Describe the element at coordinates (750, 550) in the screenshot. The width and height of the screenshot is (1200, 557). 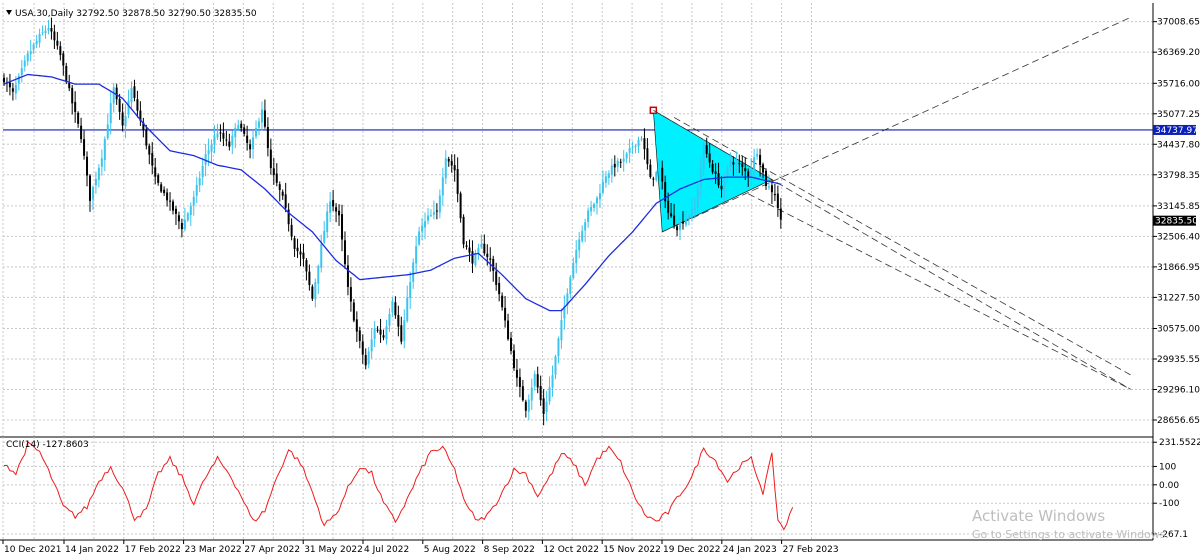
I see `time-tick-label: 24 Jan 2023` at that location.